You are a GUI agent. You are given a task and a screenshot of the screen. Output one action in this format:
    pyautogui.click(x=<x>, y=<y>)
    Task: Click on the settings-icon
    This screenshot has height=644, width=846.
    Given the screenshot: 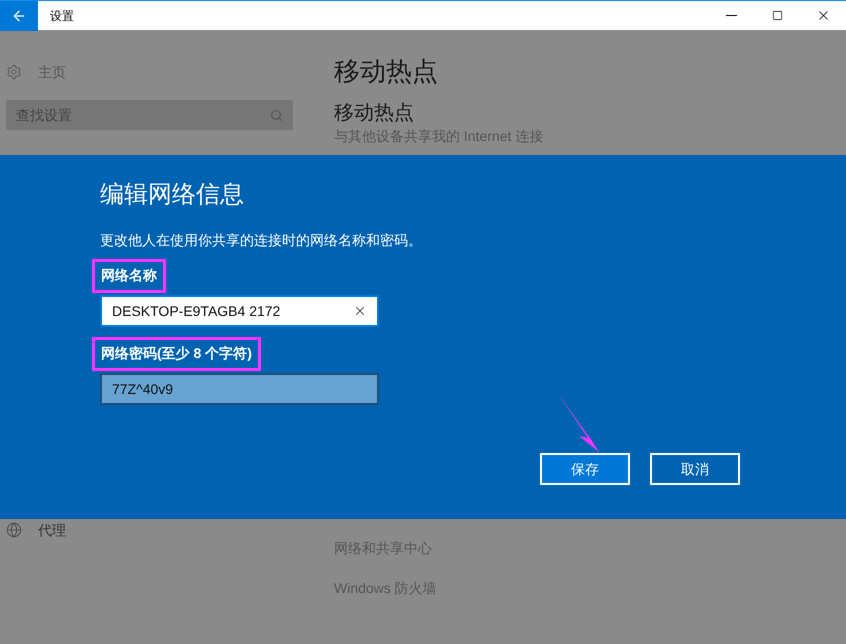 What is the action you would take?
    pyautogui.click(x=14, y=72)
    